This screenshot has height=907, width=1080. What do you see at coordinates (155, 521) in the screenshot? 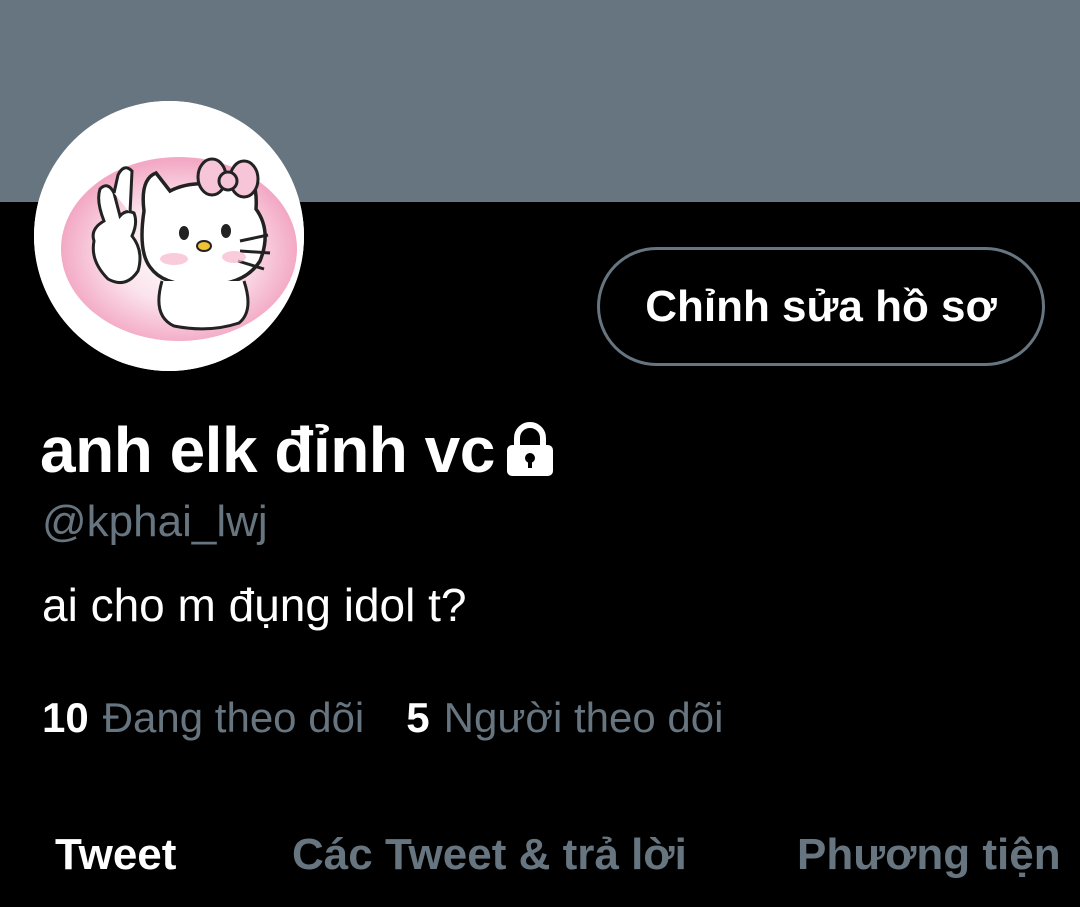
I see `profile-handle: @kphai_lwj` at bounding box center [155, 521].